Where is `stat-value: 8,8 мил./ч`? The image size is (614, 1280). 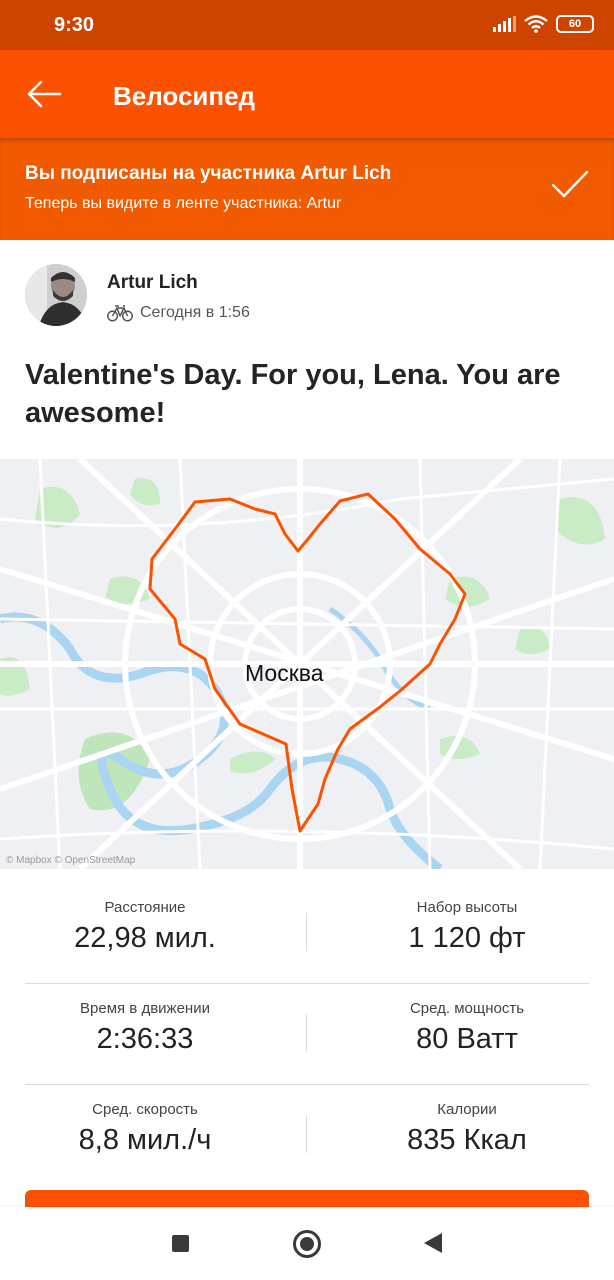 stat-value: 8,8 мил./ч is located at coordinates (145, 1140).